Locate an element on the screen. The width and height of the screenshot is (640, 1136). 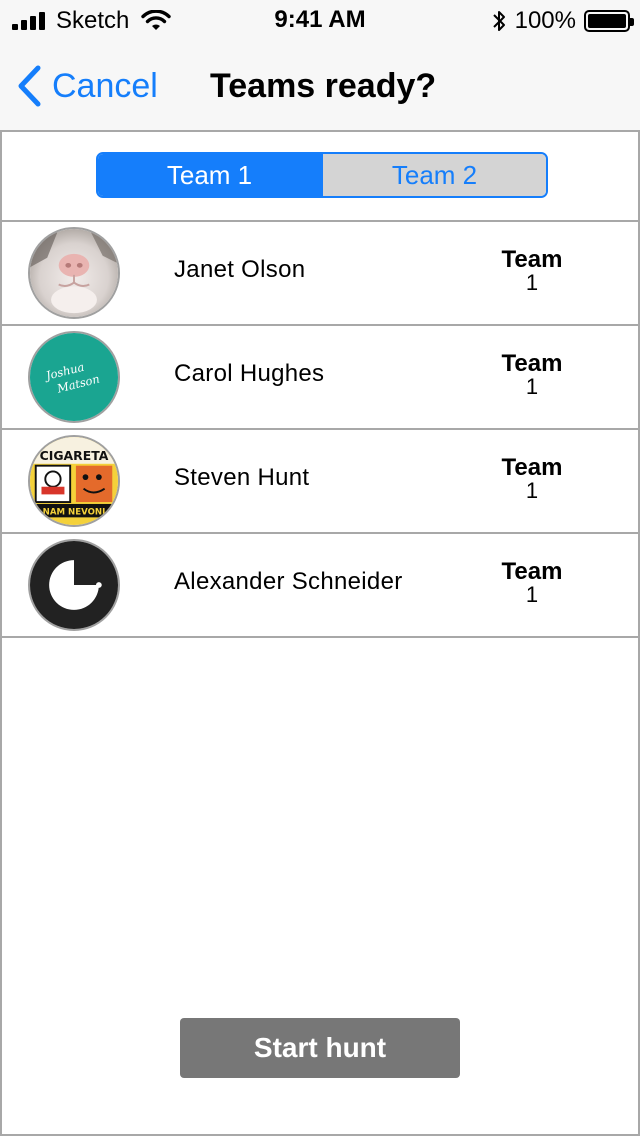
svg-text: NAM NEVONI is located at coordinates (74, 512).